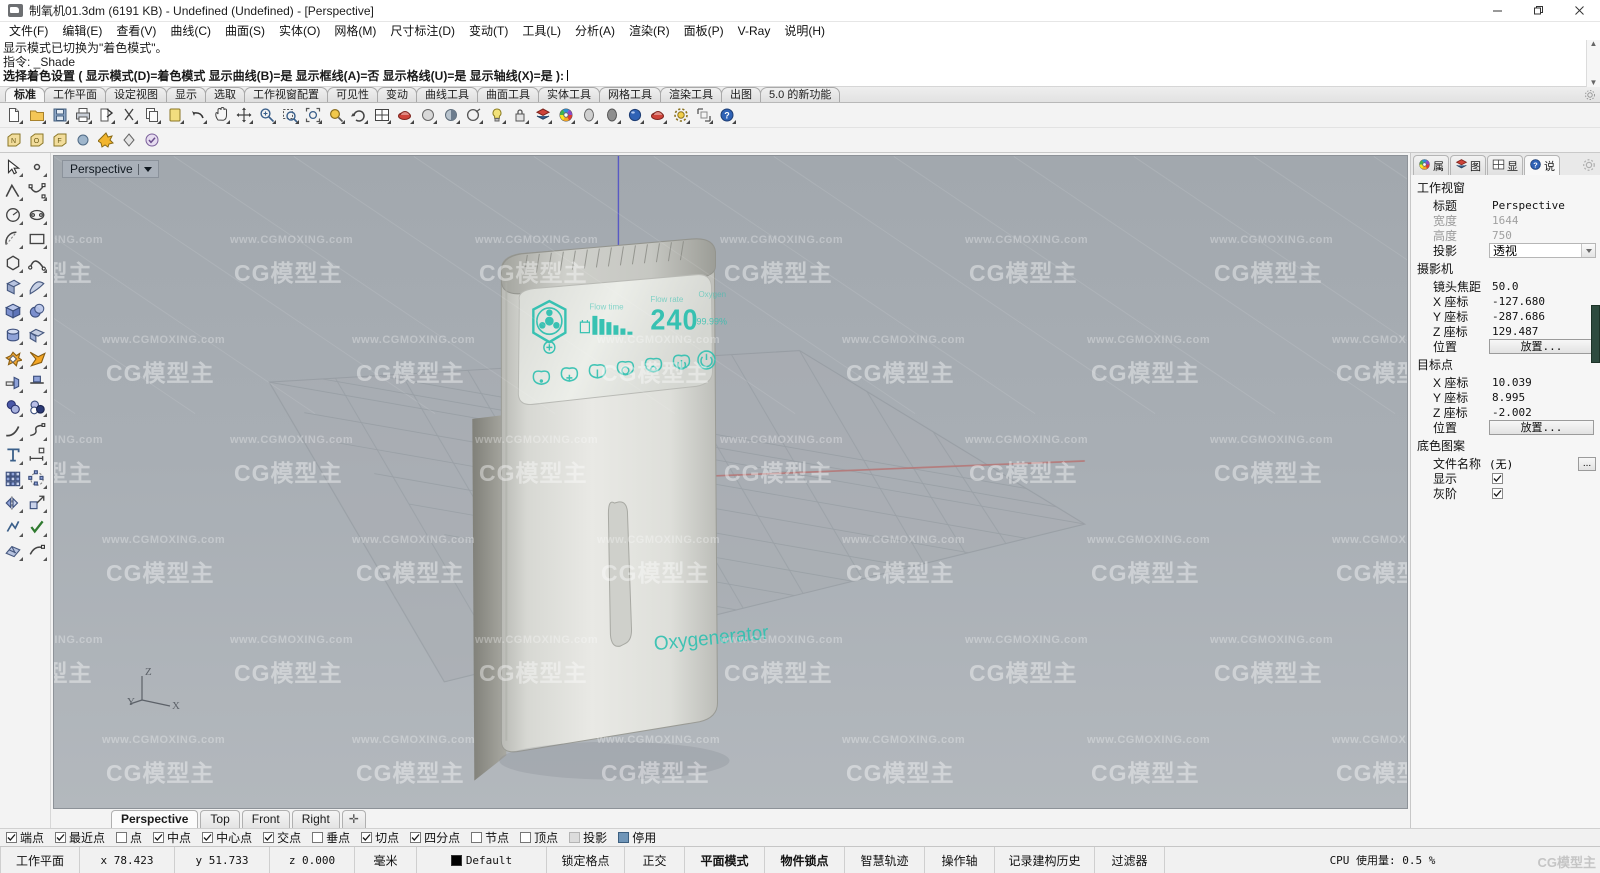 The image size is (1600, 873). What do you see at coordinates (13, 407) in the screenshot?
I see `boolean-sphere-icon` at bounding box center [13, 407].